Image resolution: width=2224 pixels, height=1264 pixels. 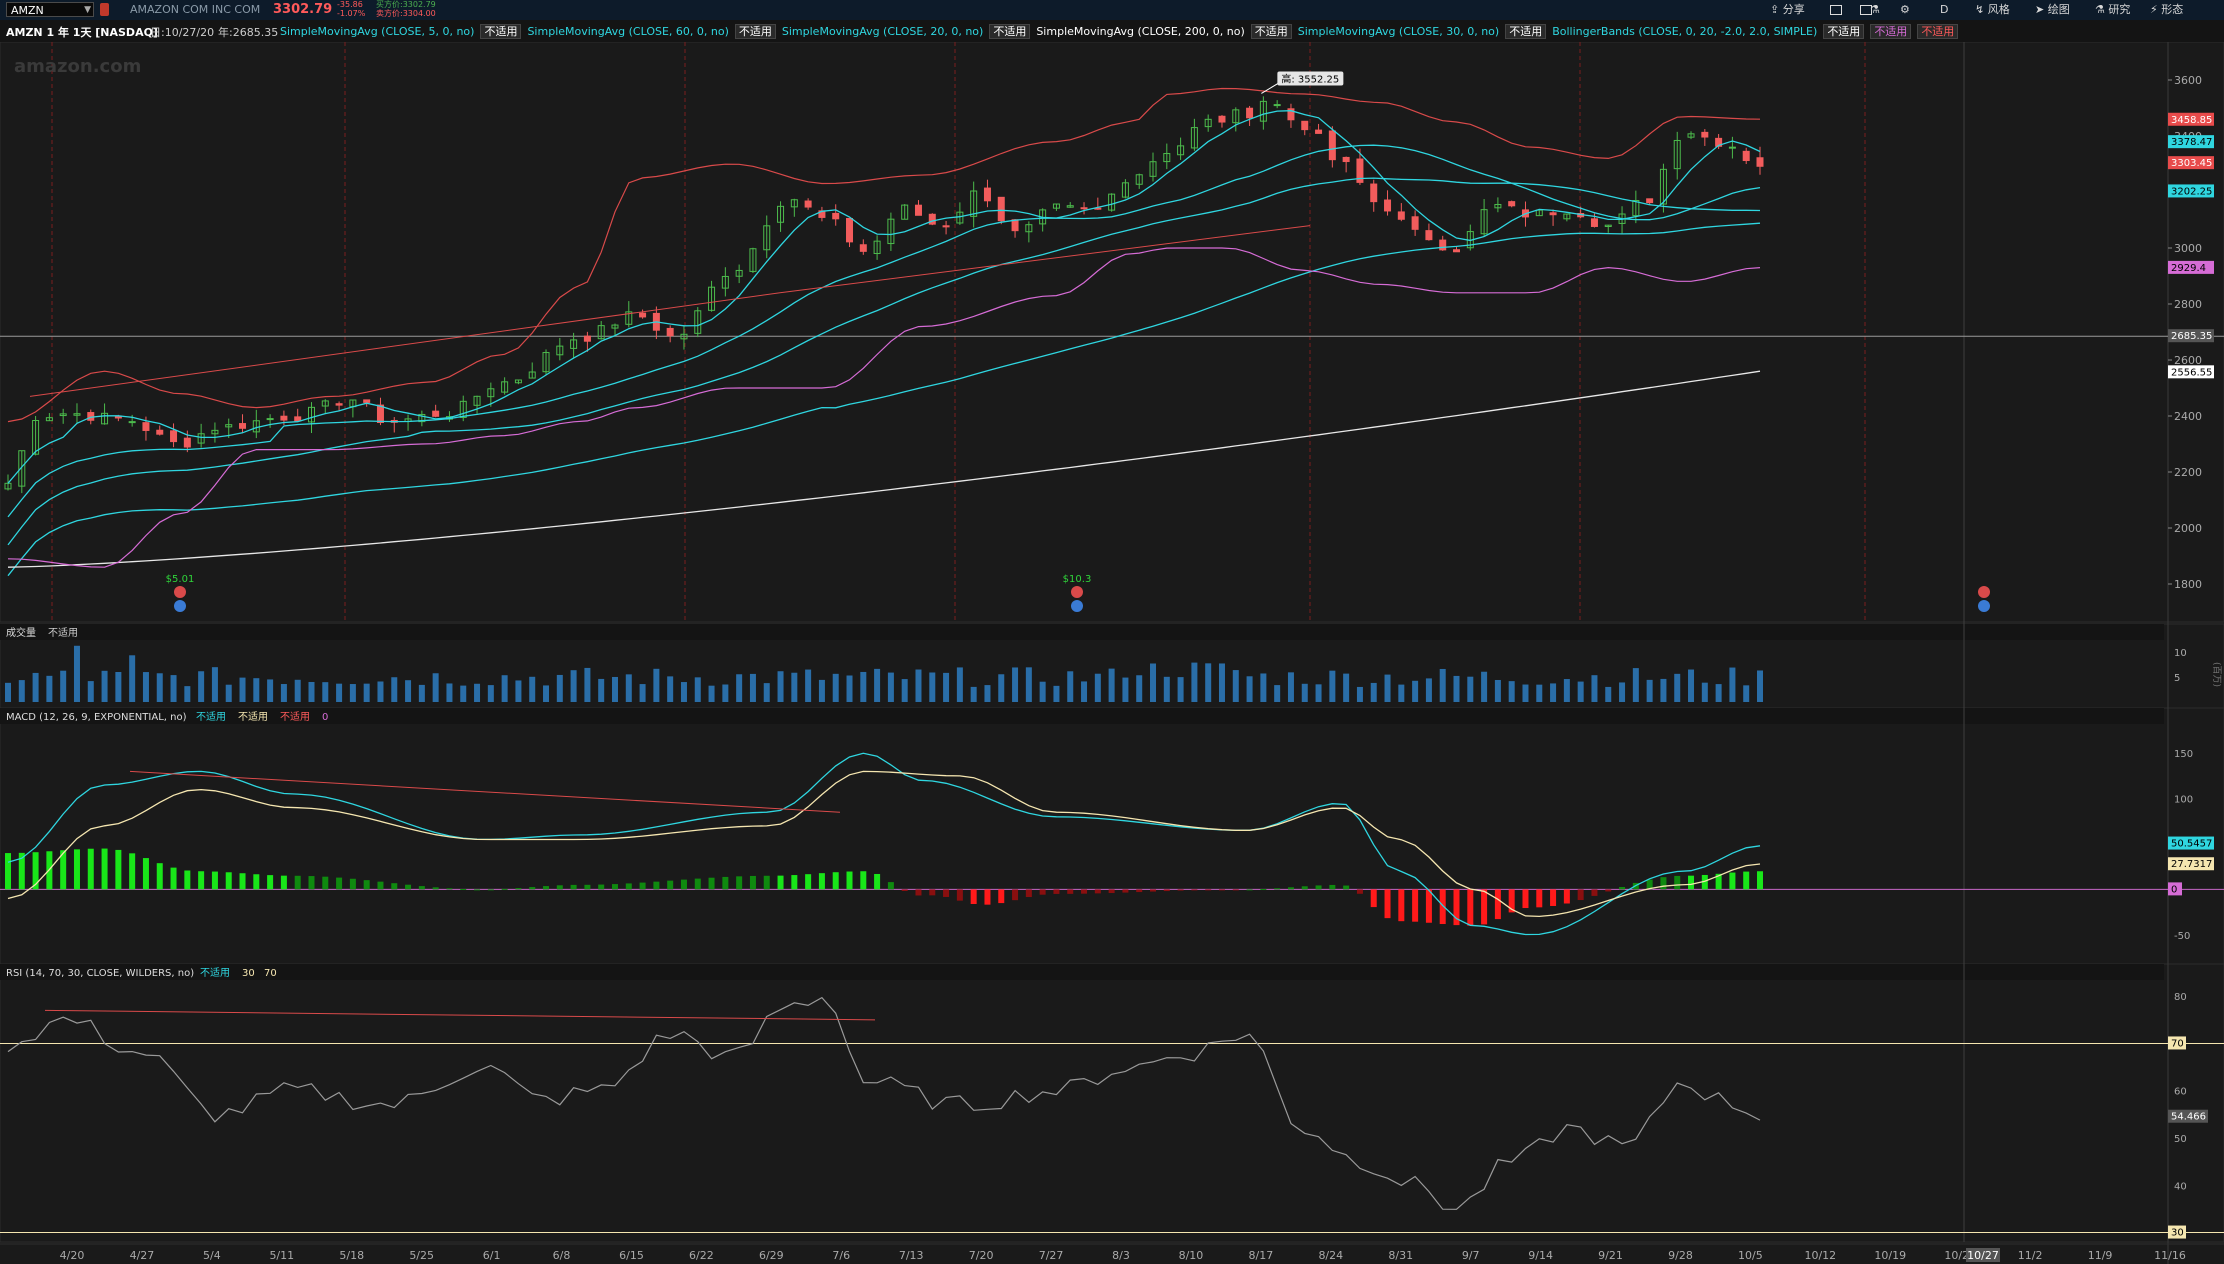 I want to click on study-label: SimpleMovingAvg (CLOSE, 5, 0, no), so click(x=377, y=31).